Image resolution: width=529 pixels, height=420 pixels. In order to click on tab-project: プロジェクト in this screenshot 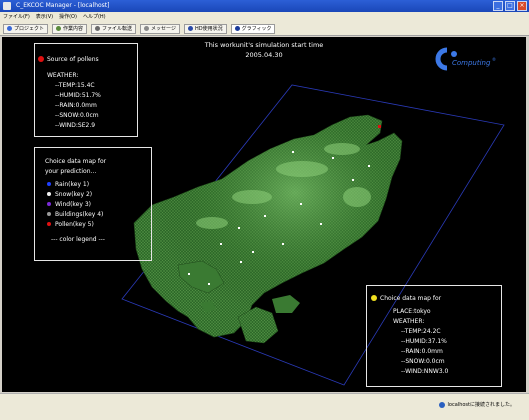, I will do `click(26, 28)`.